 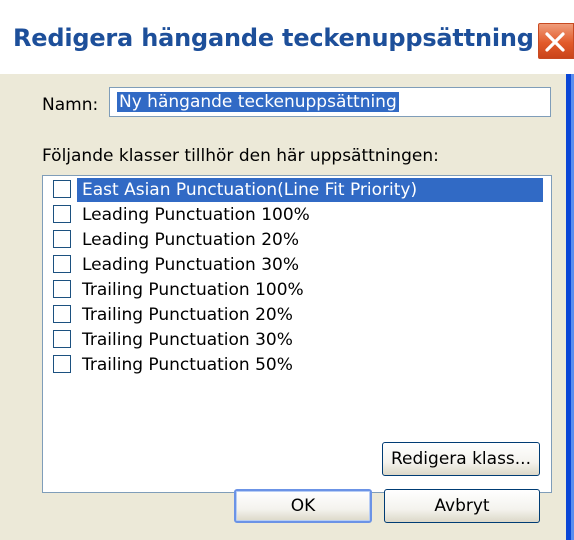 I want to click on list-item: Trailing Punctuation 30%, so click(x=295, y=340).